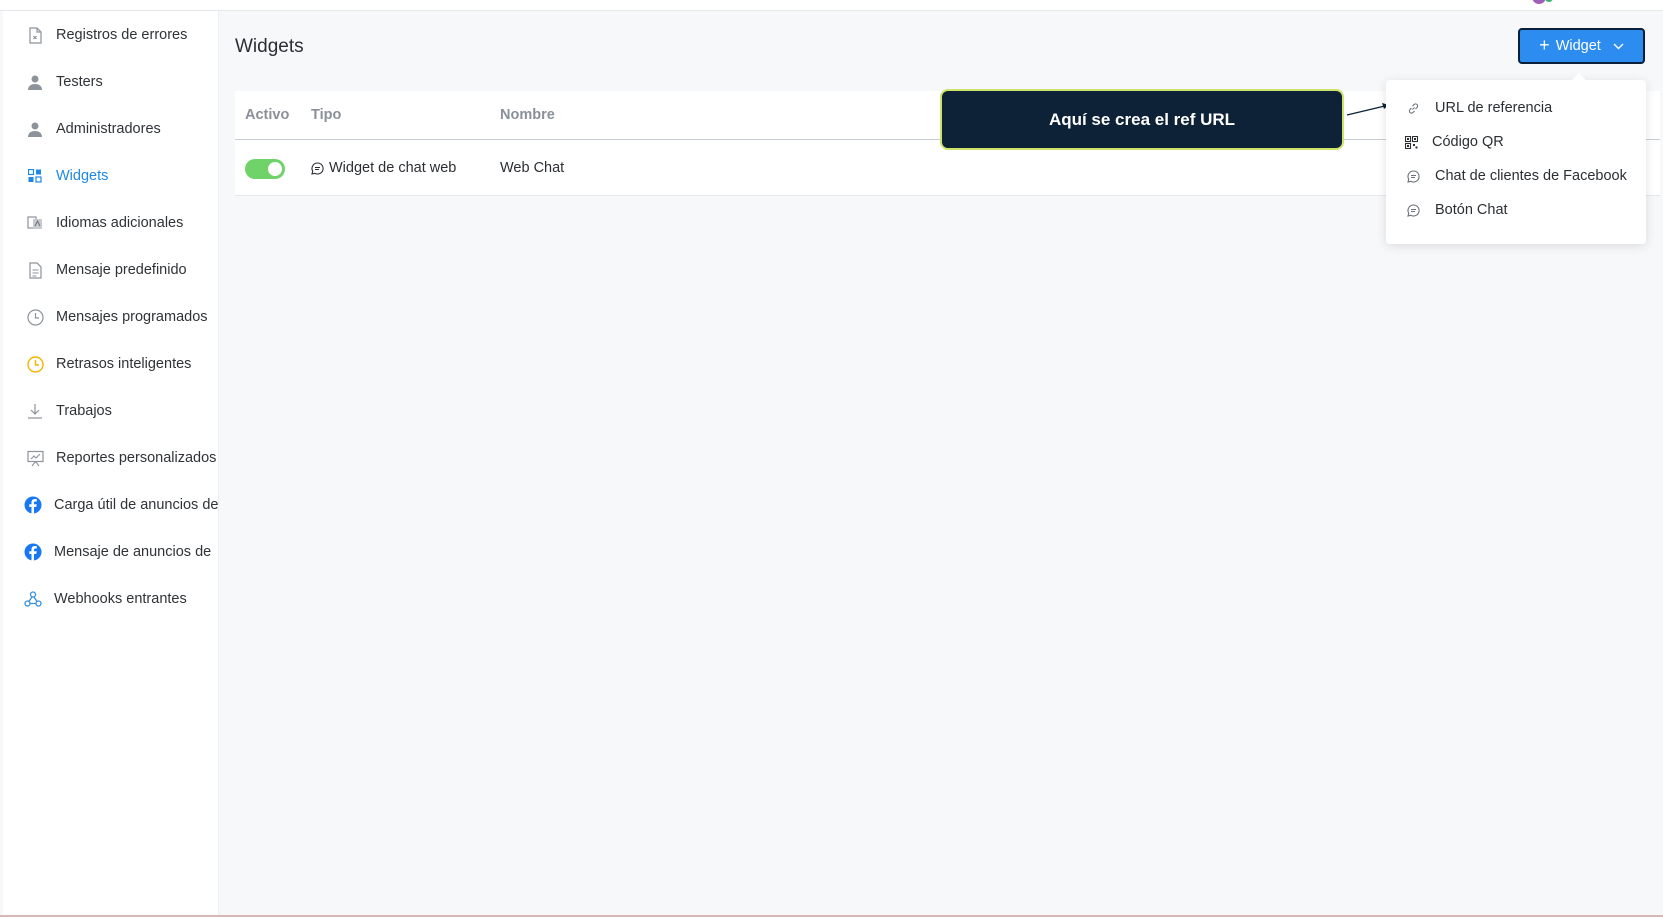 This screenshot has height=917, width=1663. Describe the element at coordinates (121, 270) in the screenshot. I see `sidebar-item-label: Mensaje predefinido` at that location.